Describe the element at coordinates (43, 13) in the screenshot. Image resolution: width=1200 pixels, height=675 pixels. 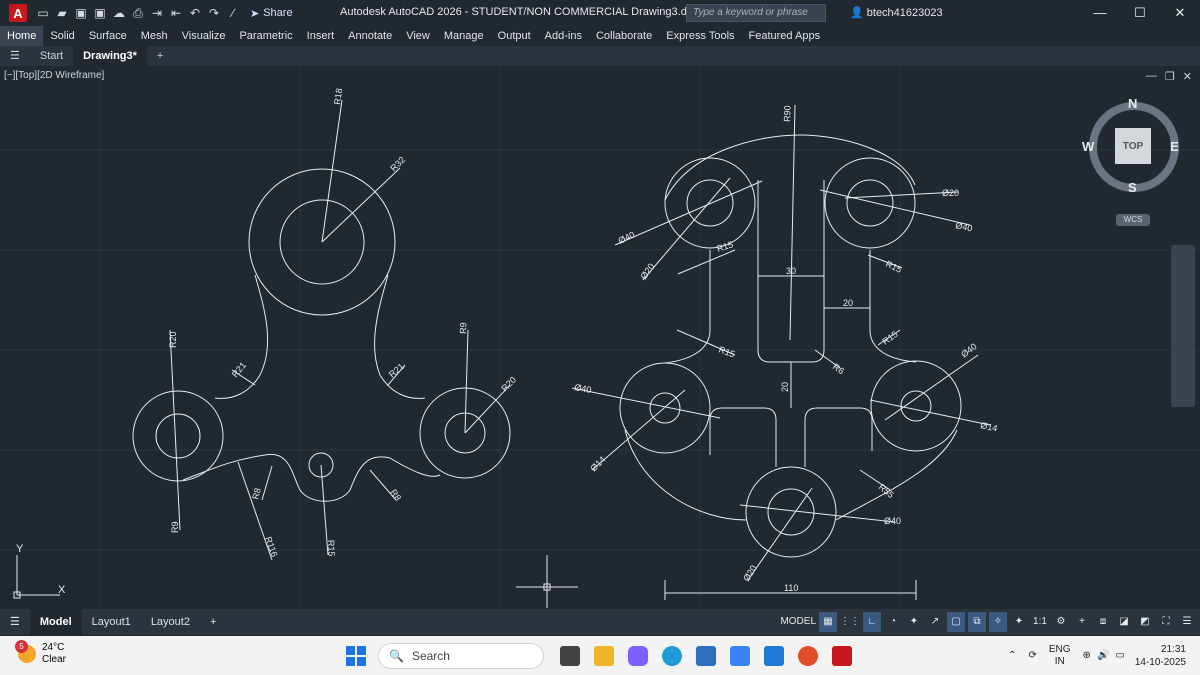
I see `new-file-icon: ▭` at that location.